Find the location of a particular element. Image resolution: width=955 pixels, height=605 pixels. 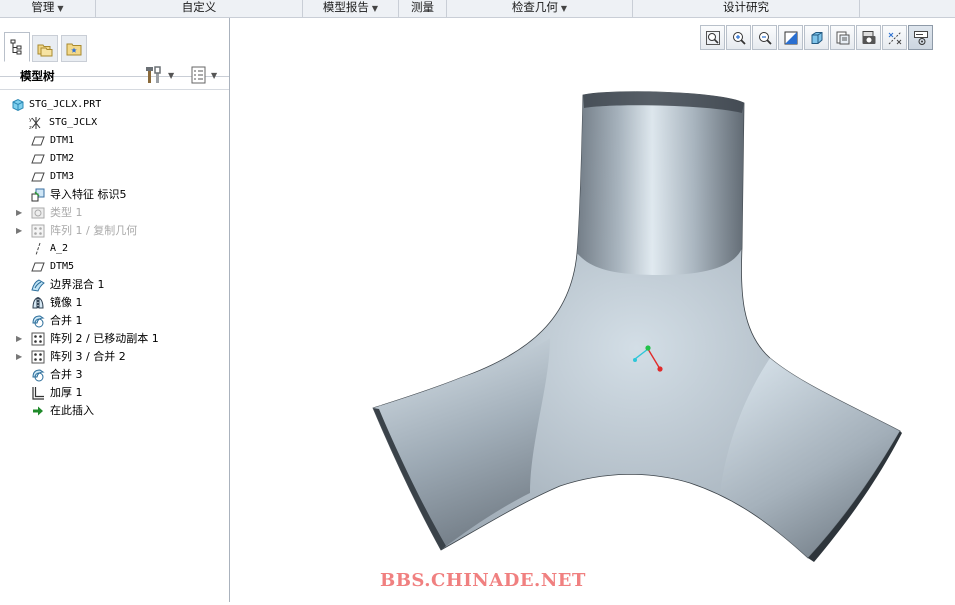

view-manager-icon is located at coordinates (868, 37).